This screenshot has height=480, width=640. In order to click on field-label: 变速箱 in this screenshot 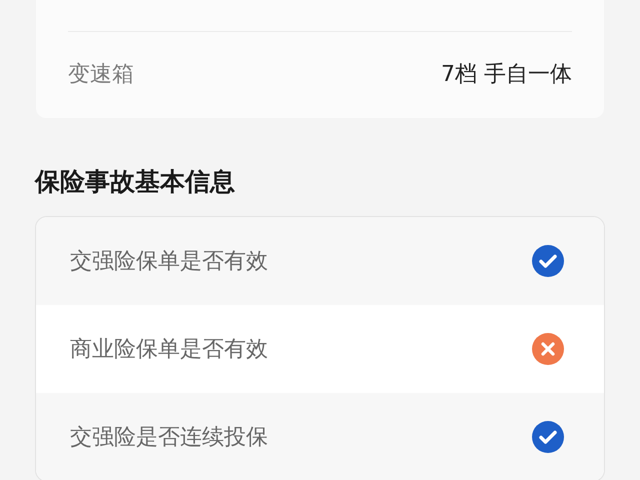, I will do `click(101, 75)`.